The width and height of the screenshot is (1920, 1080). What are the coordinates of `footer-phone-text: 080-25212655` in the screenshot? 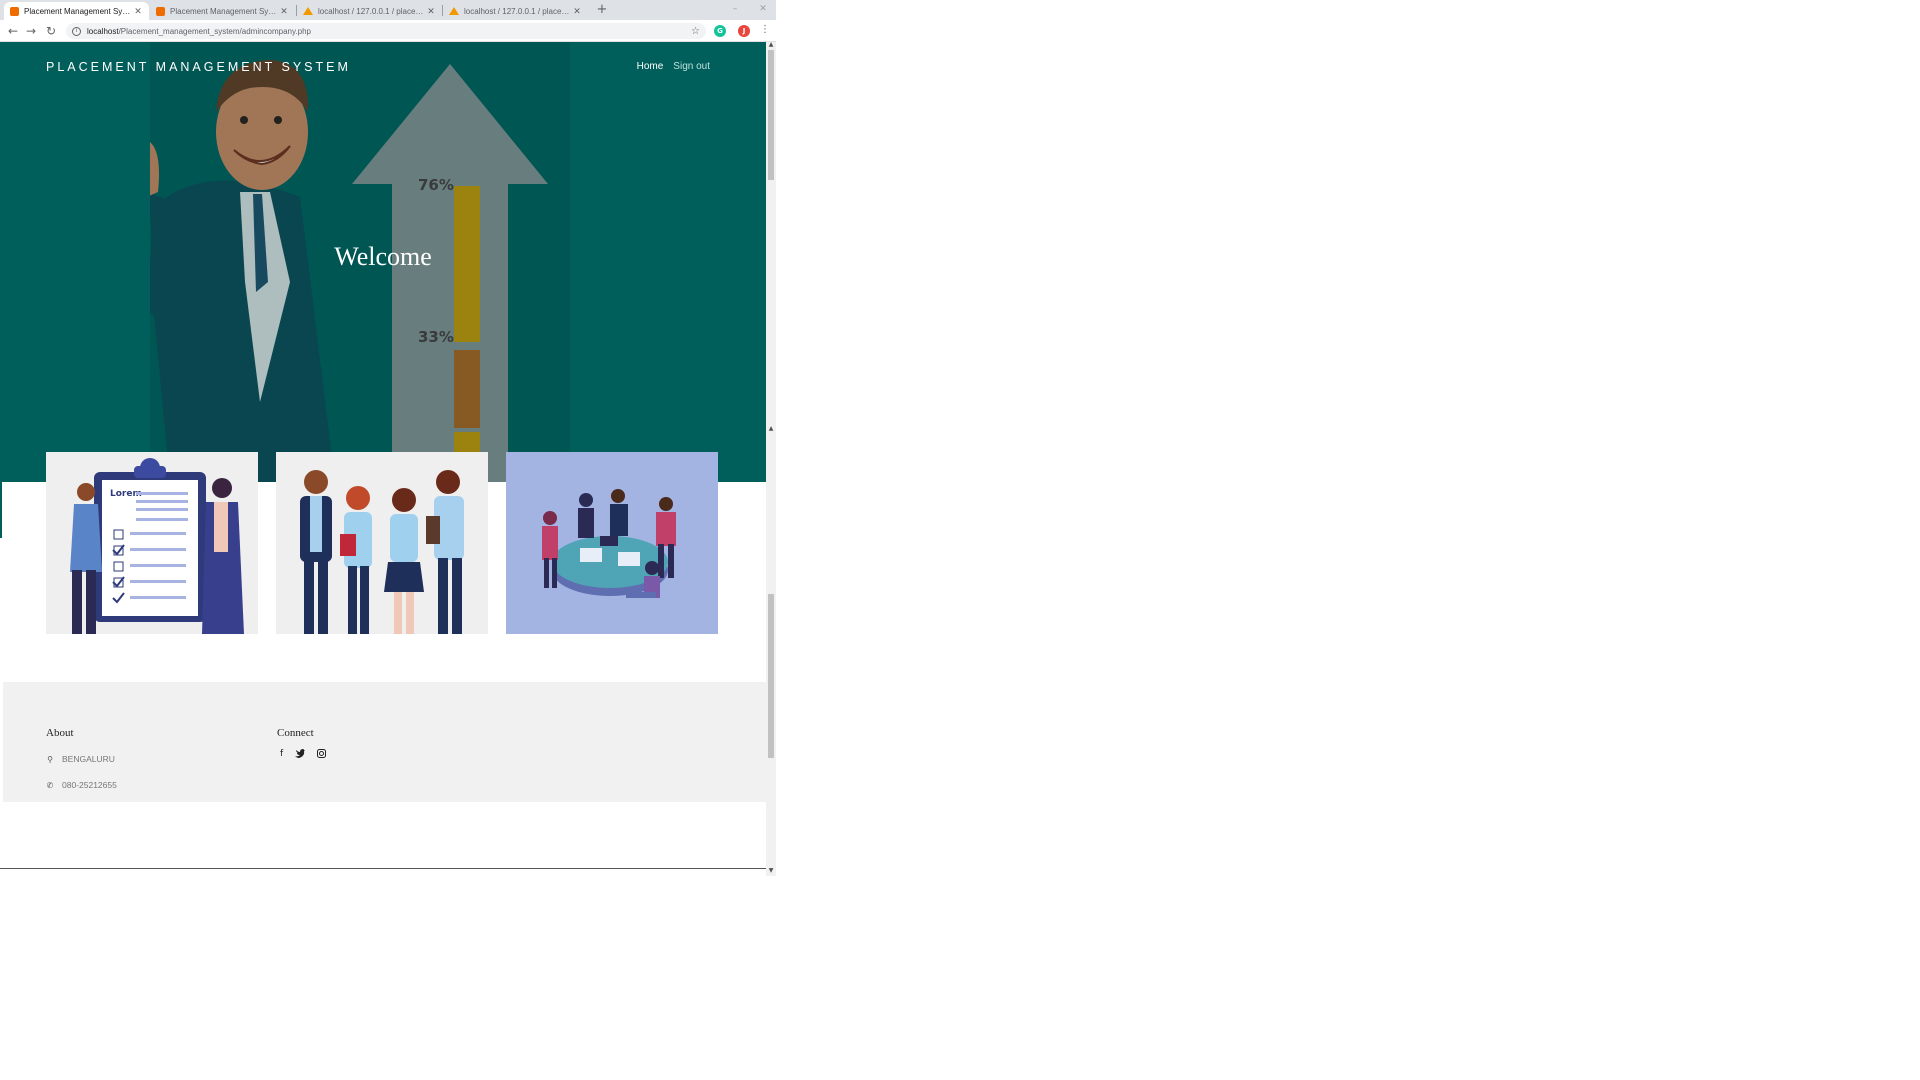 It's located at (89, 785).